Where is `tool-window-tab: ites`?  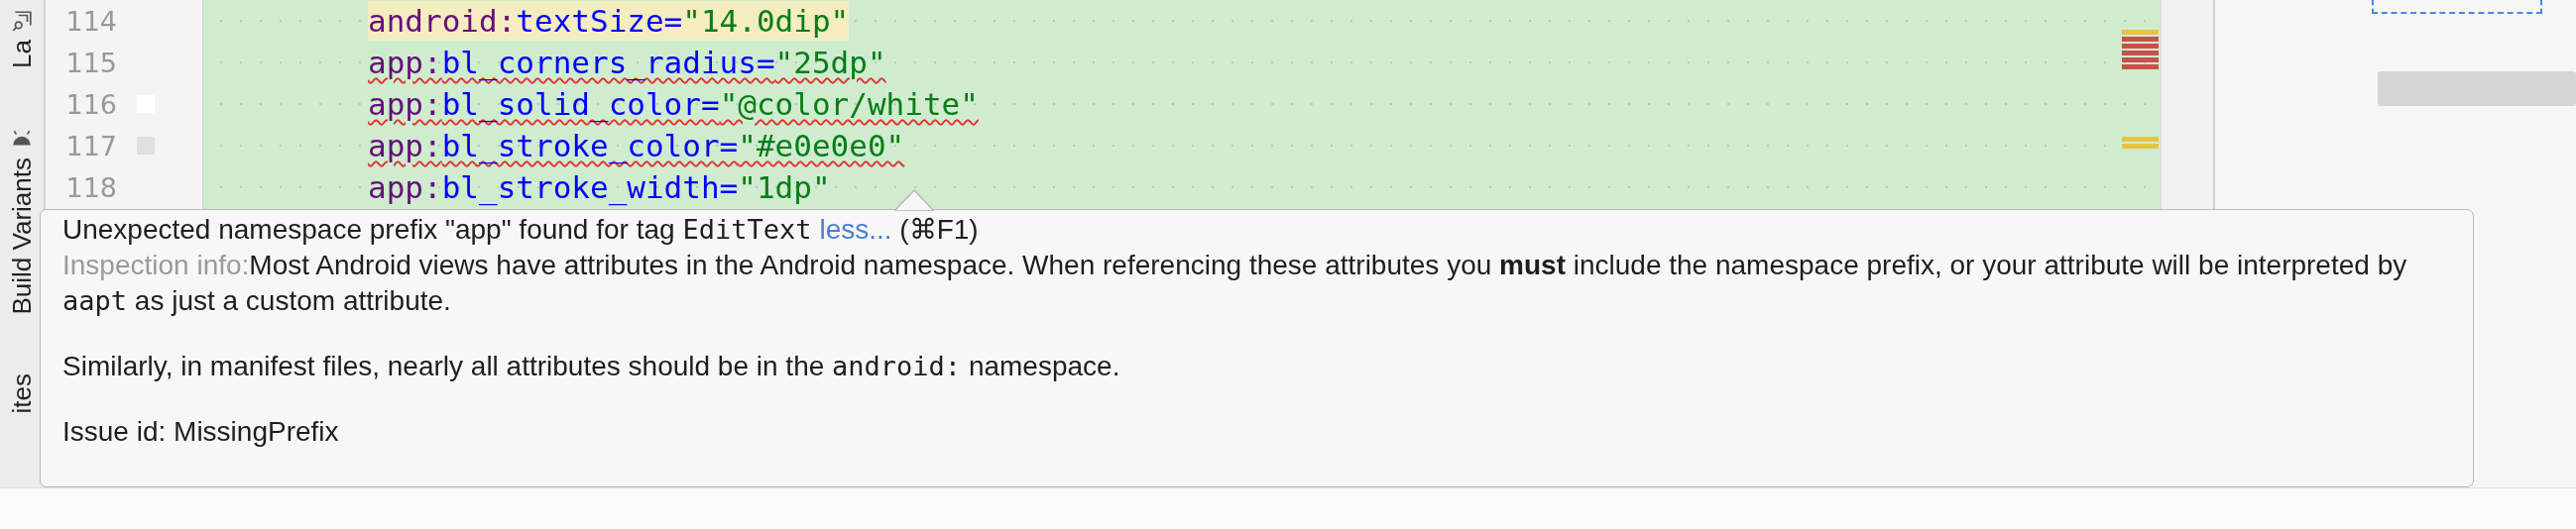 tool-window-tab: ites is located at coordinates (22, 393).